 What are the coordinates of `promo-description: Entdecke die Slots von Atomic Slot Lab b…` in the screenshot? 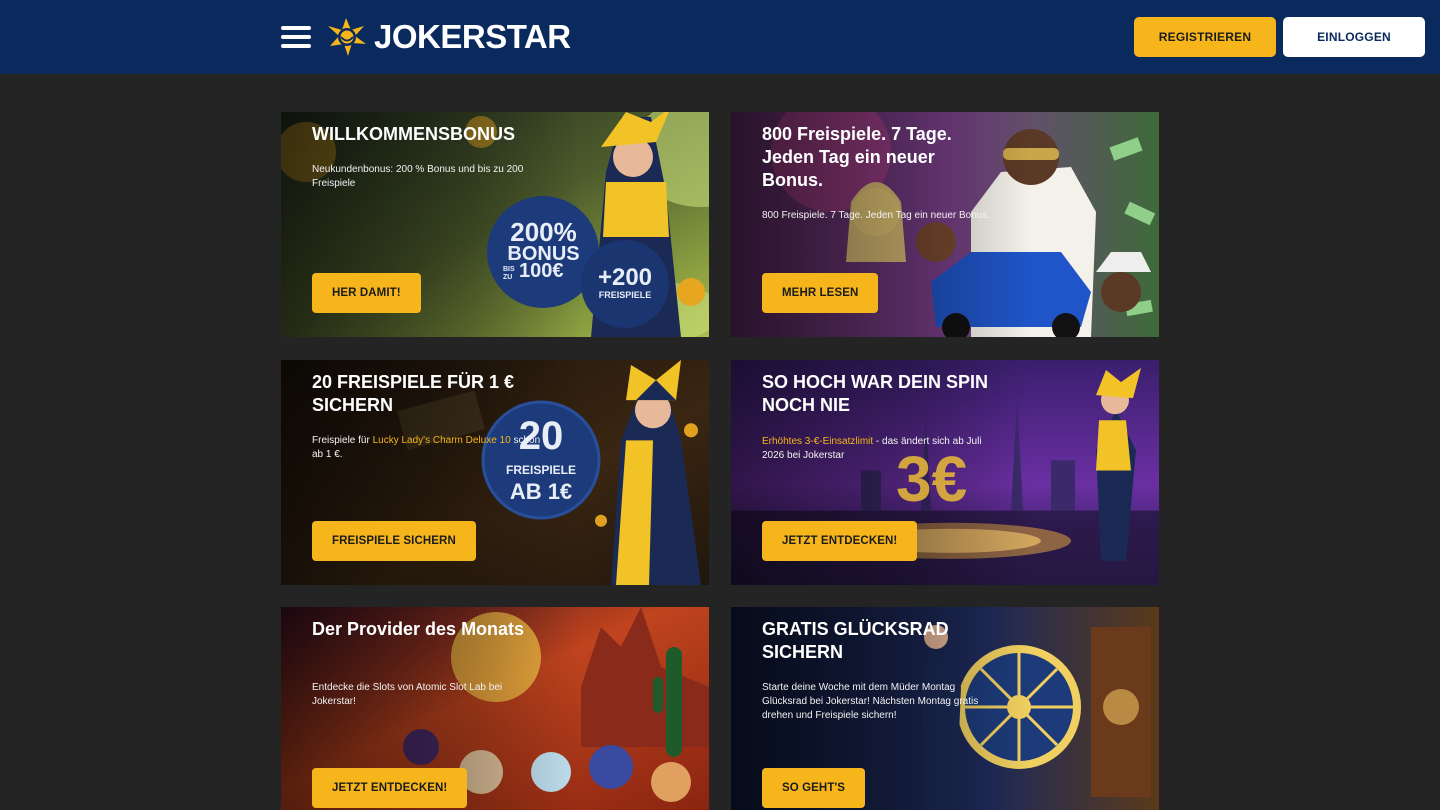 It's located at (407, 694).